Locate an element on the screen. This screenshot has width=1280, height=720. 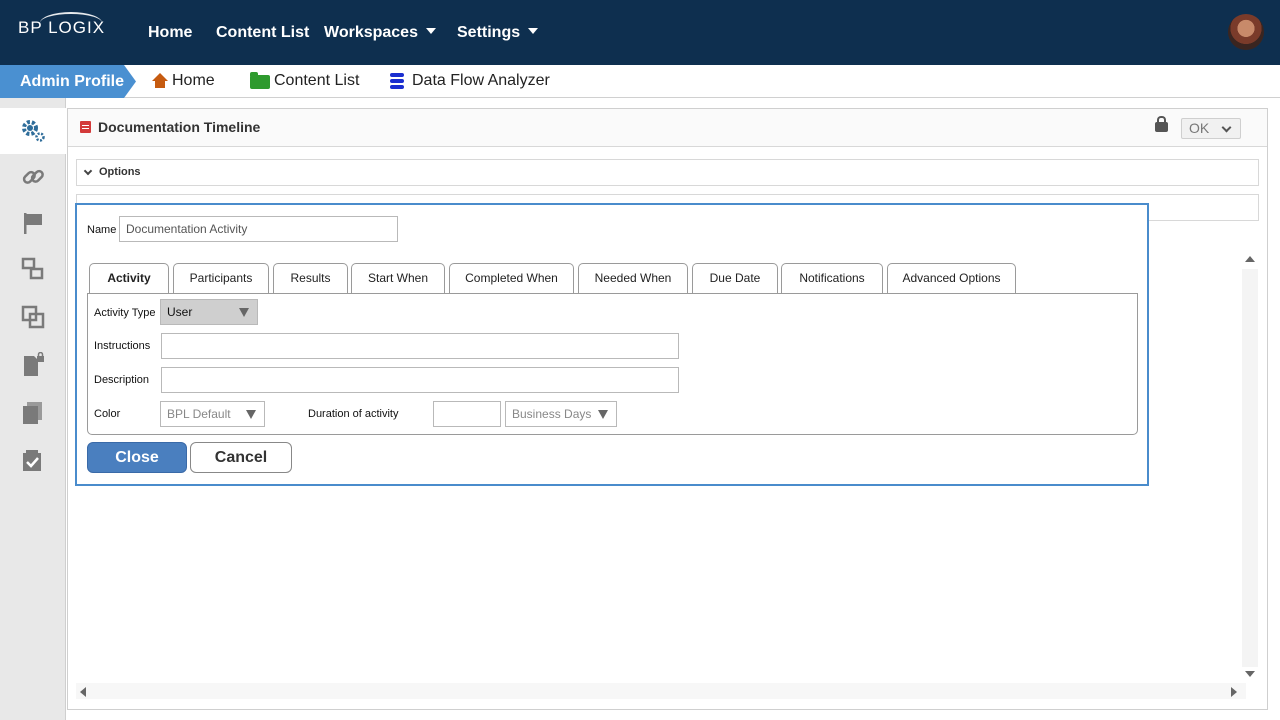
duration-label: Duration of activity is located at coordinates (353, 414).